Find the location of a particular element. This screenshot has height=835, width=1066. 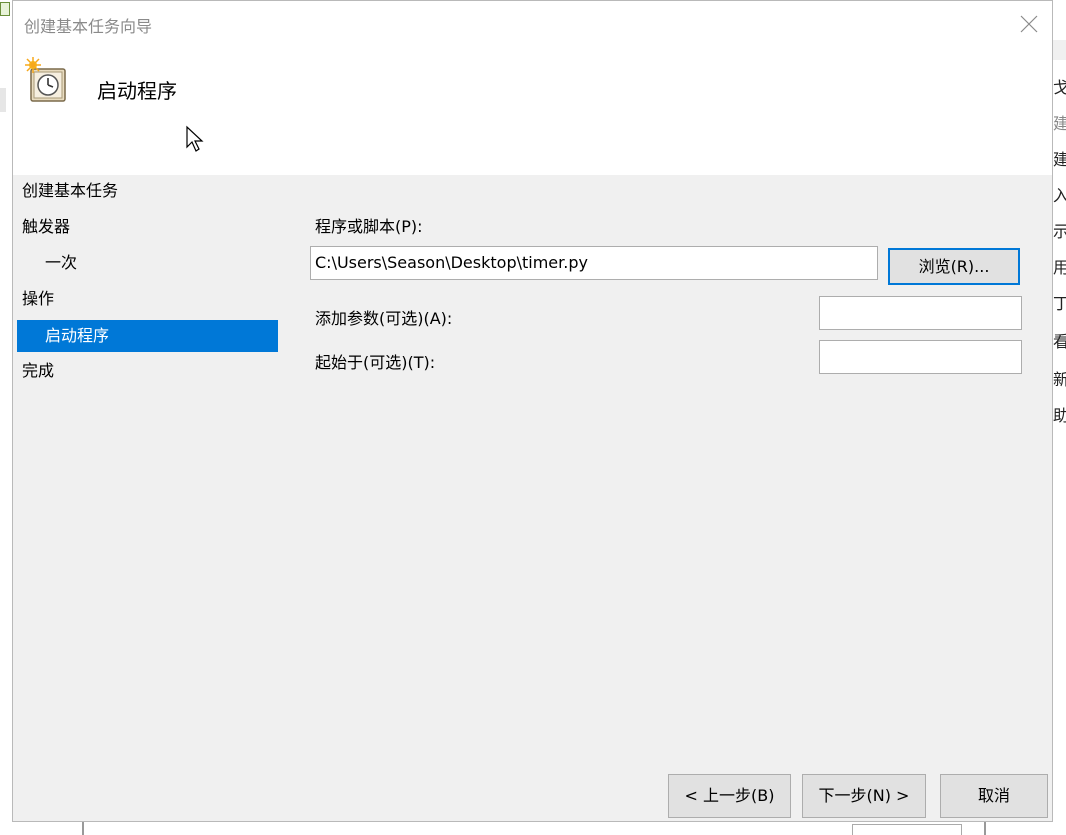

start-in-label: 起始于(可选)(T): is located at coordinates (375, 362).